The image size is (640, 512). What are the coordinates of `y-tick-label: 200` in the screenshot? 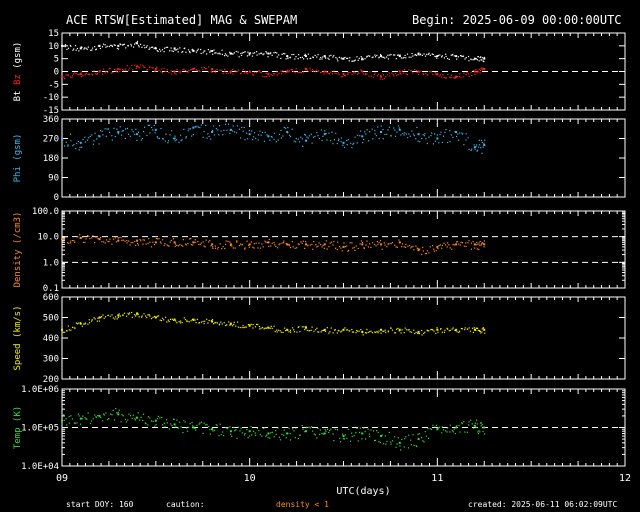 It's located at (51, 380).